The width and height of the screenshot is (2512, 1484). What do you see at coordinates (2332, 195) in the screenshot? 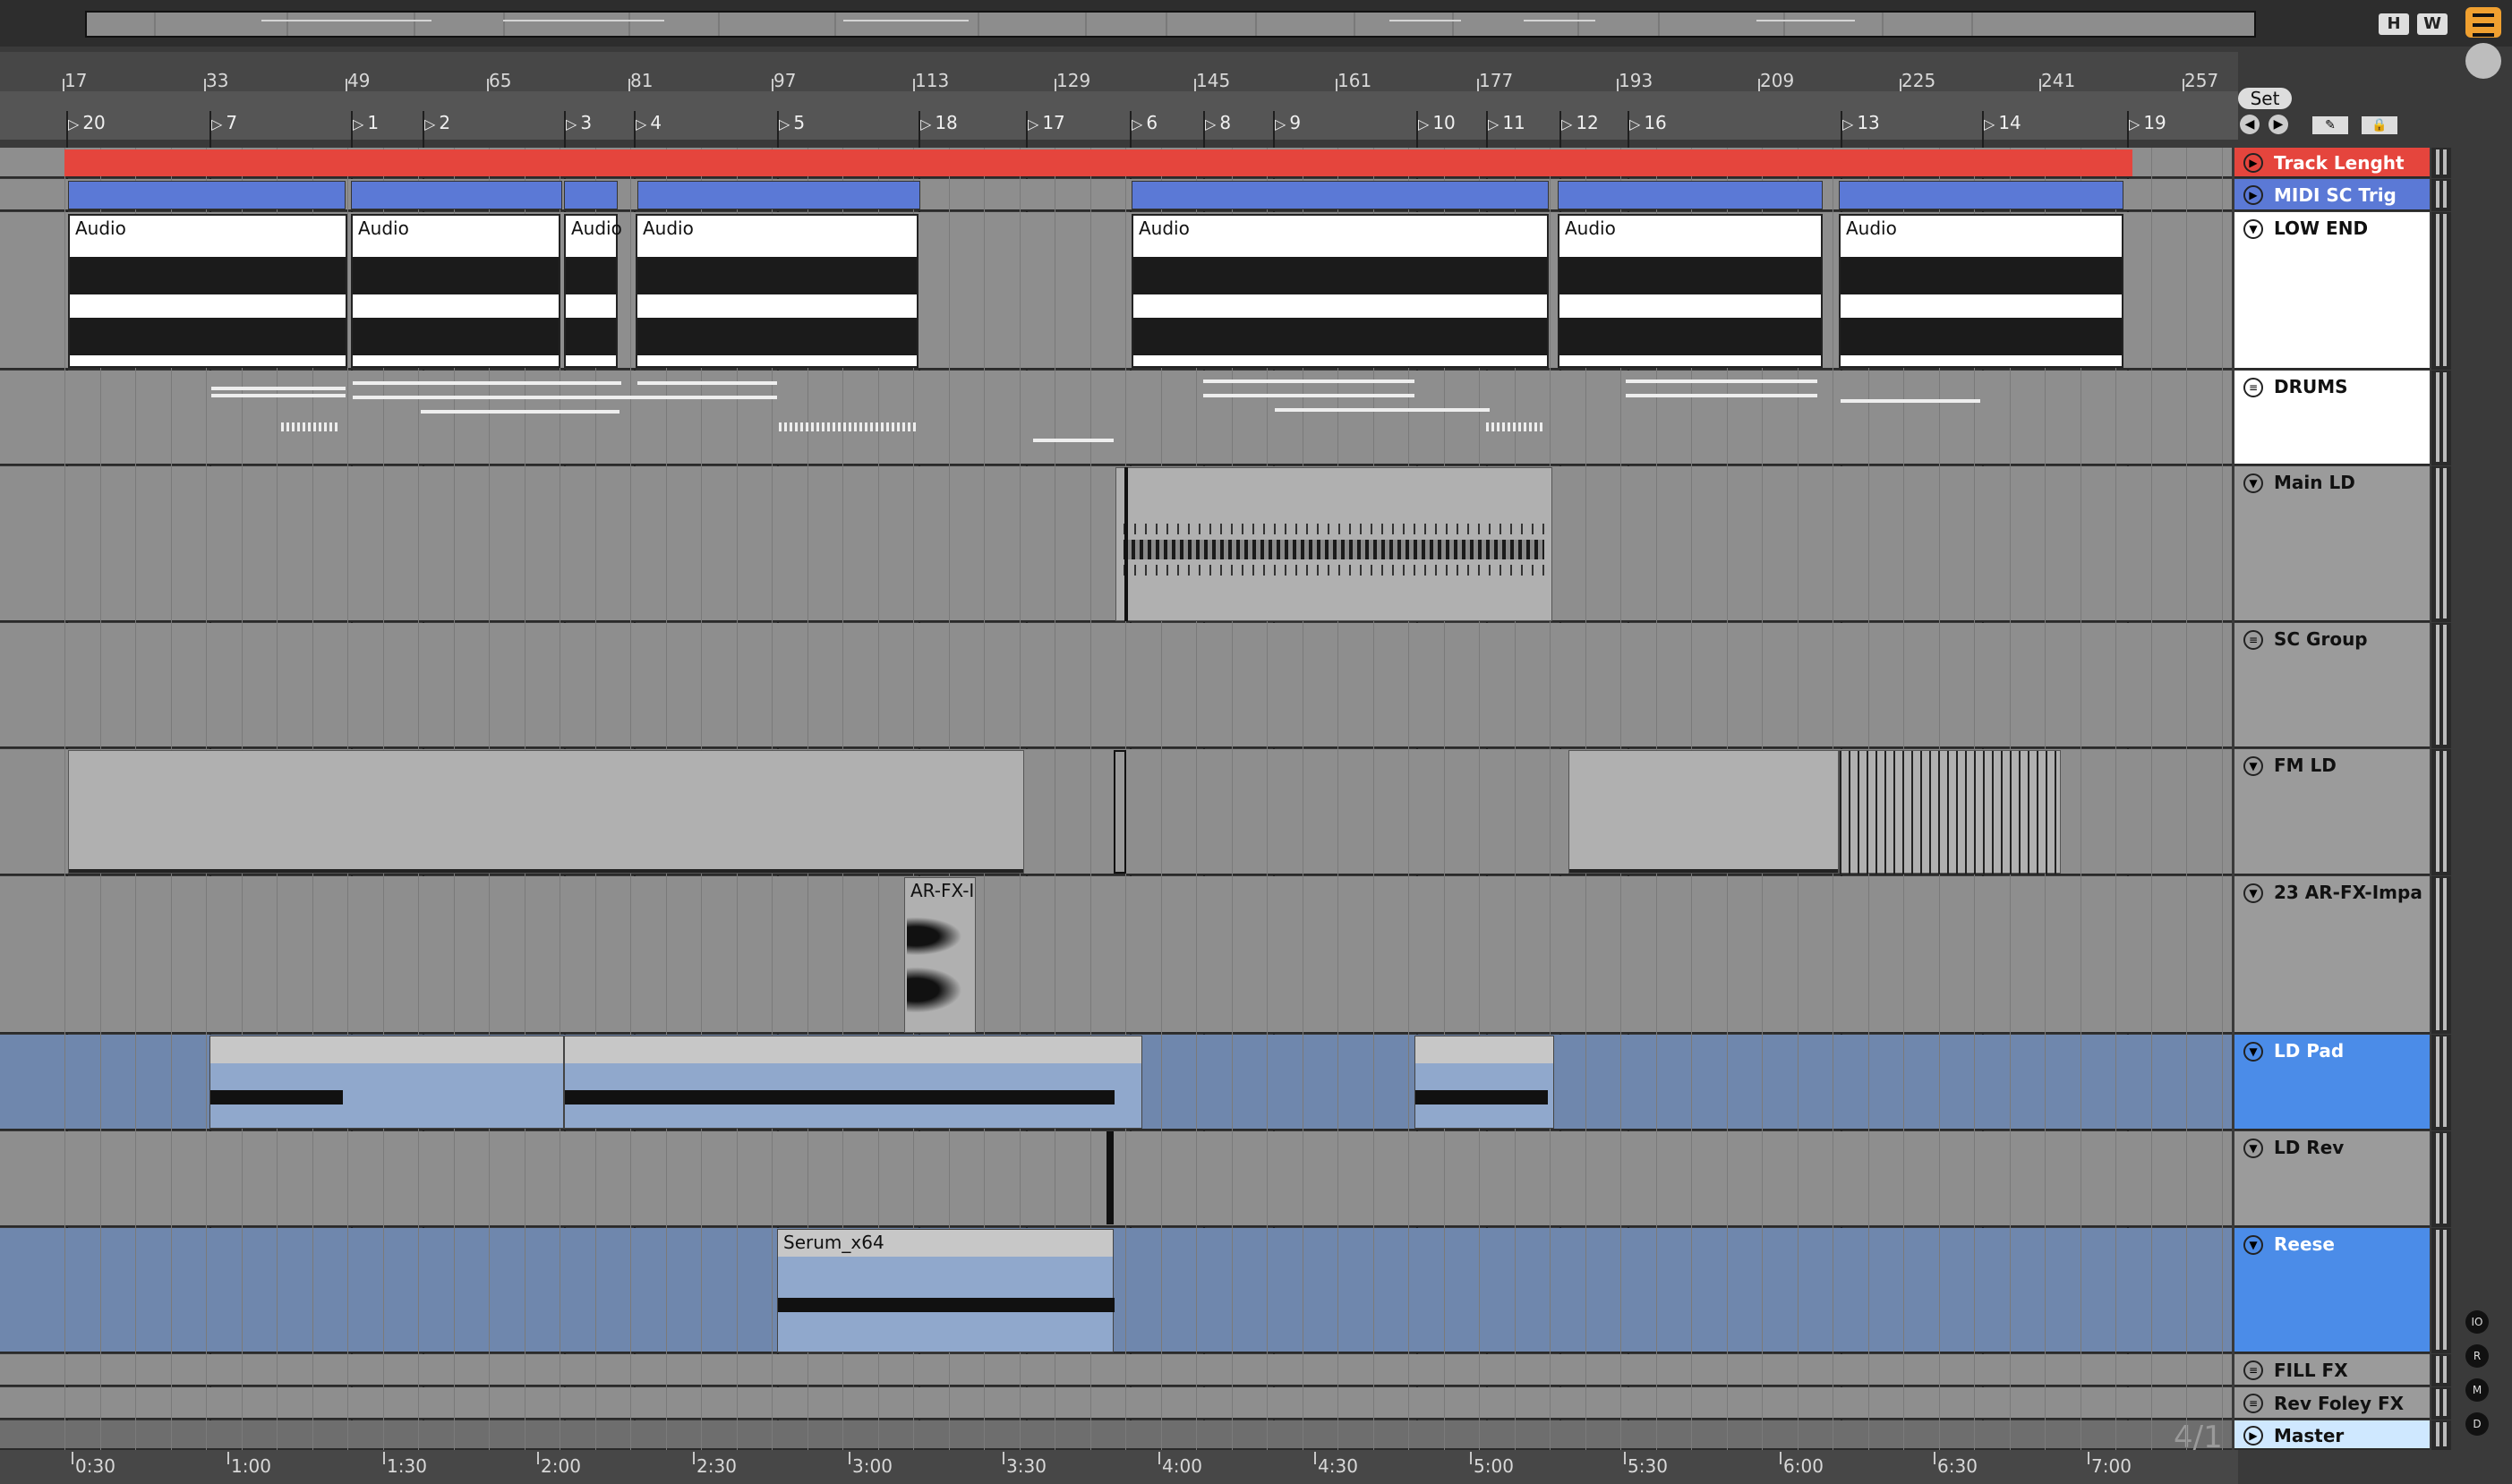
I see `track-header: ▶ MIDI SC Trig` at bounding box center [2332, 195].